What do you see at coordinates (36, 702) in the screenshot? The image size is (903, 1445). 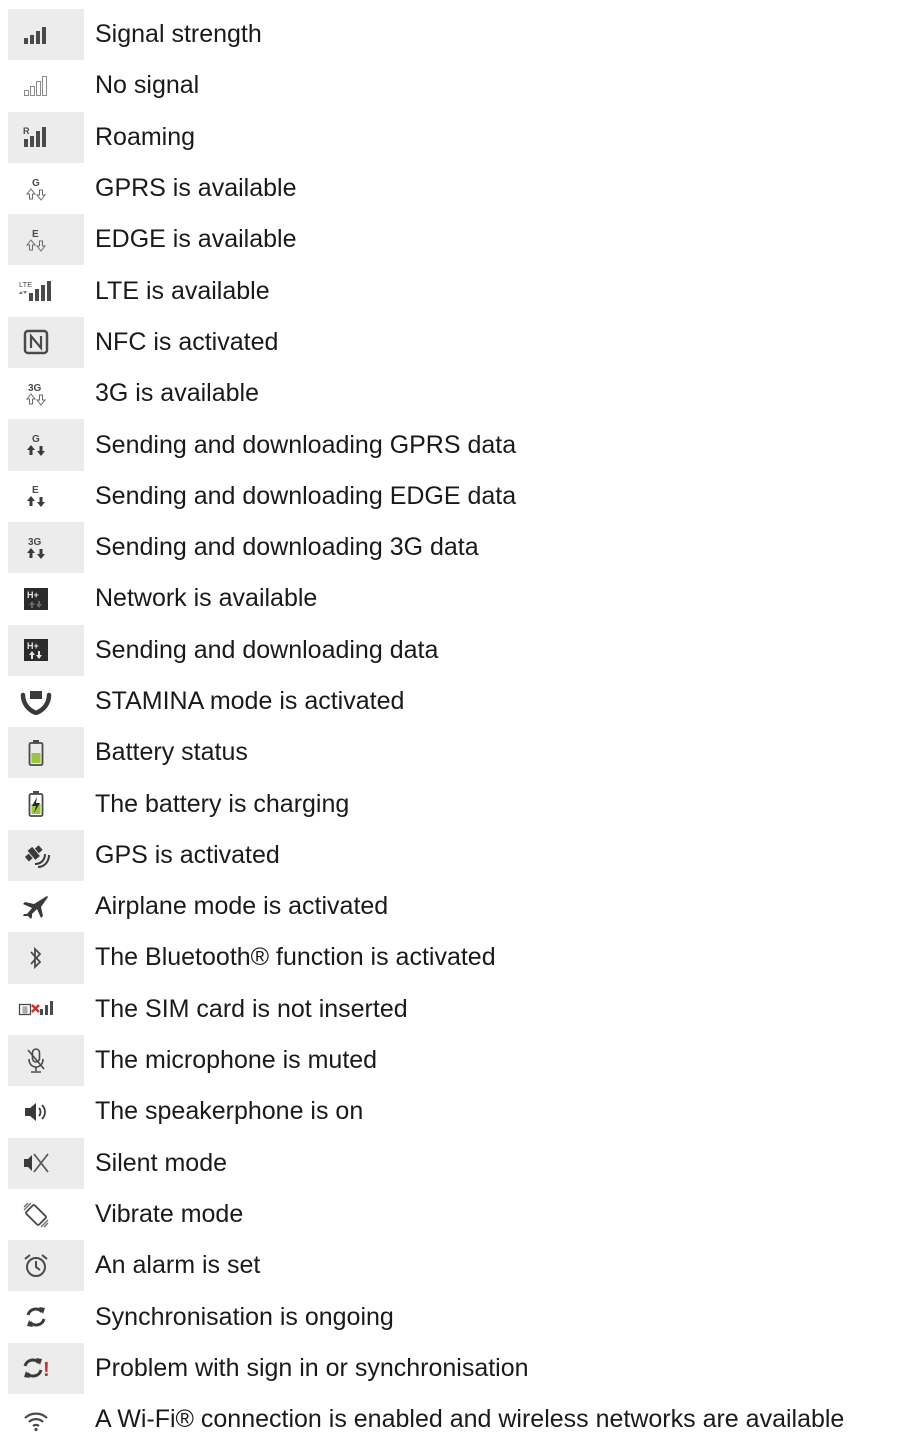 I see `stamina-icon` at bounding box center [36, 702].